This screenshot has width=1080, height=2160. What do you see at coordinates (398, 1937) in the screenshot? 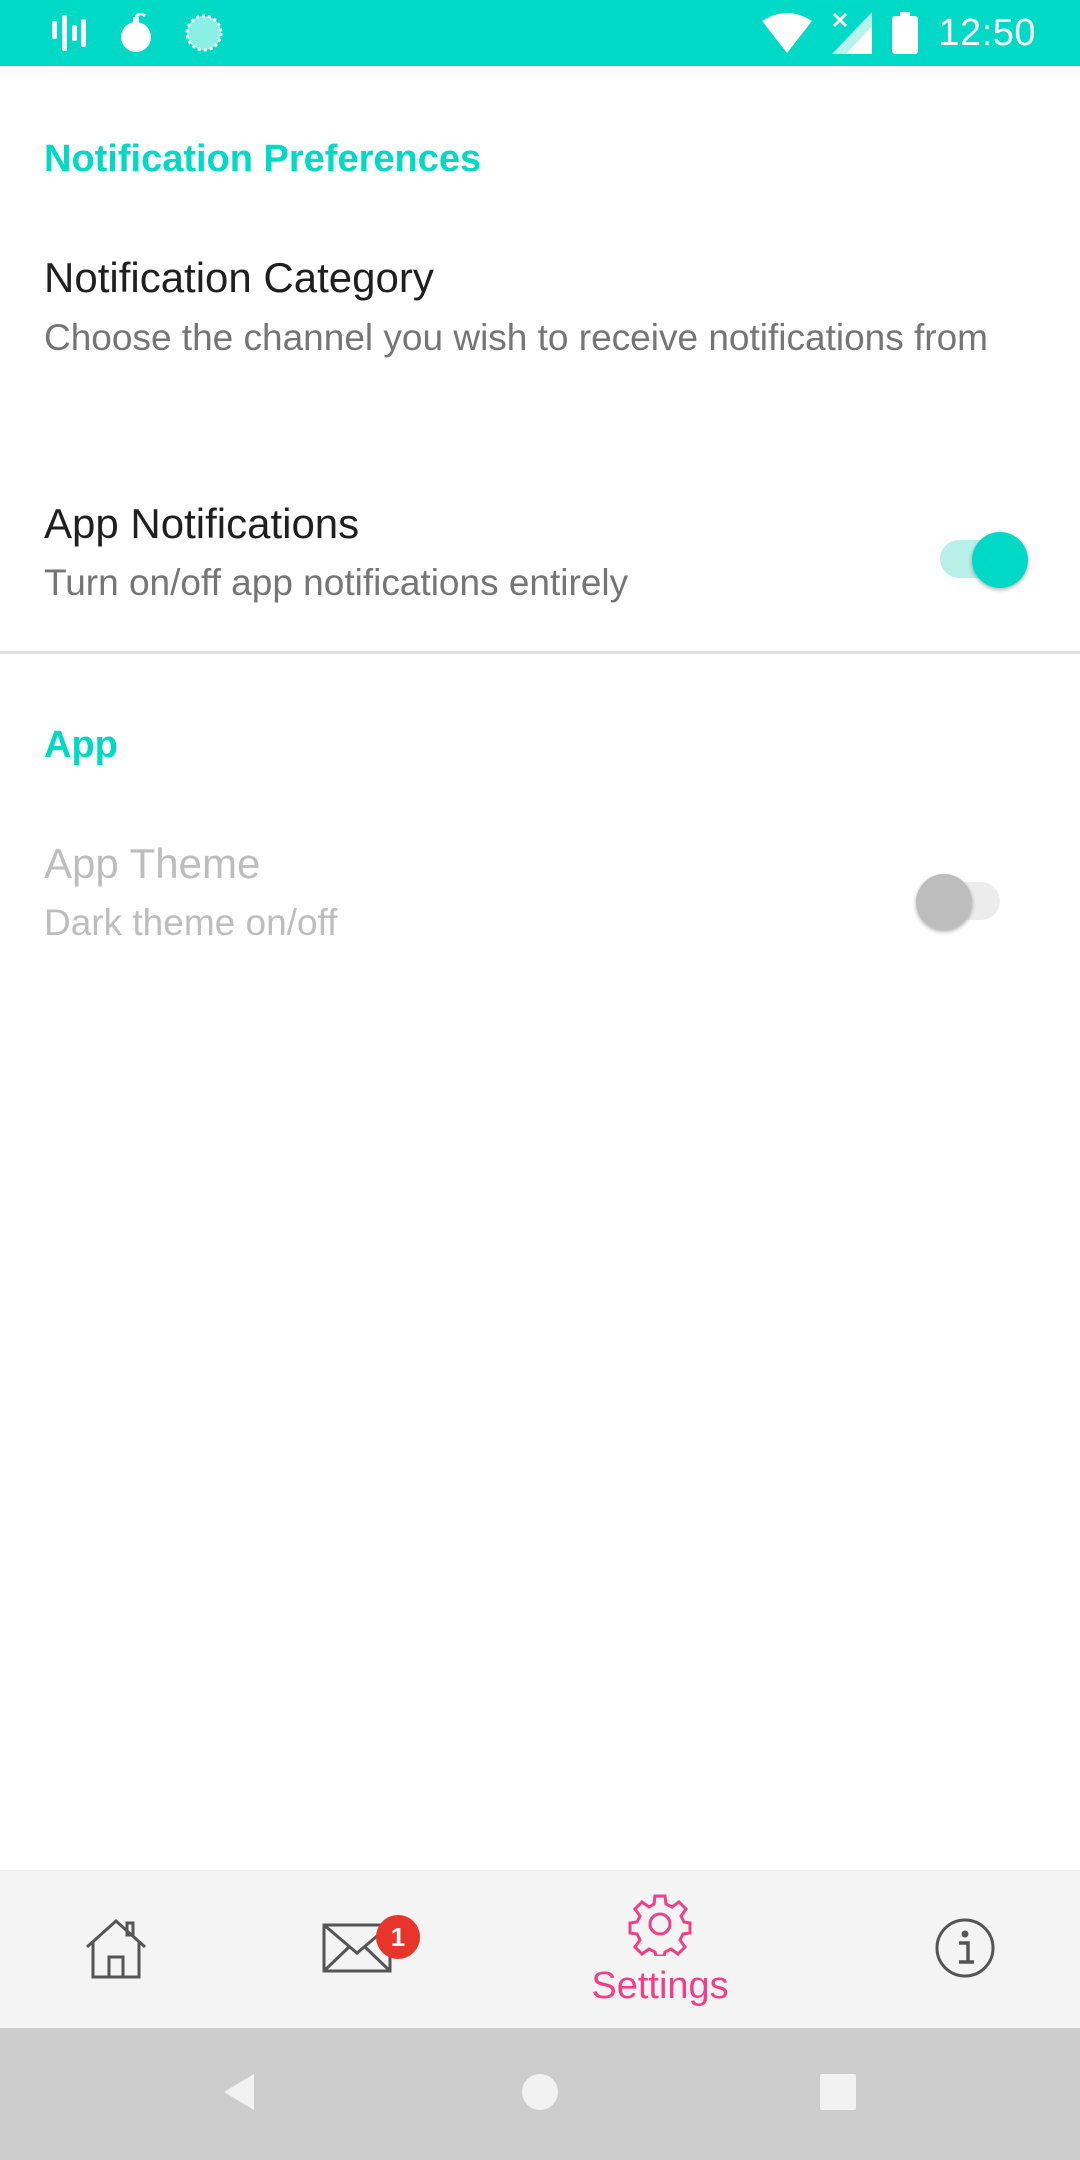
I see `unread-badge: 1` at bounding box center [398, 1937].